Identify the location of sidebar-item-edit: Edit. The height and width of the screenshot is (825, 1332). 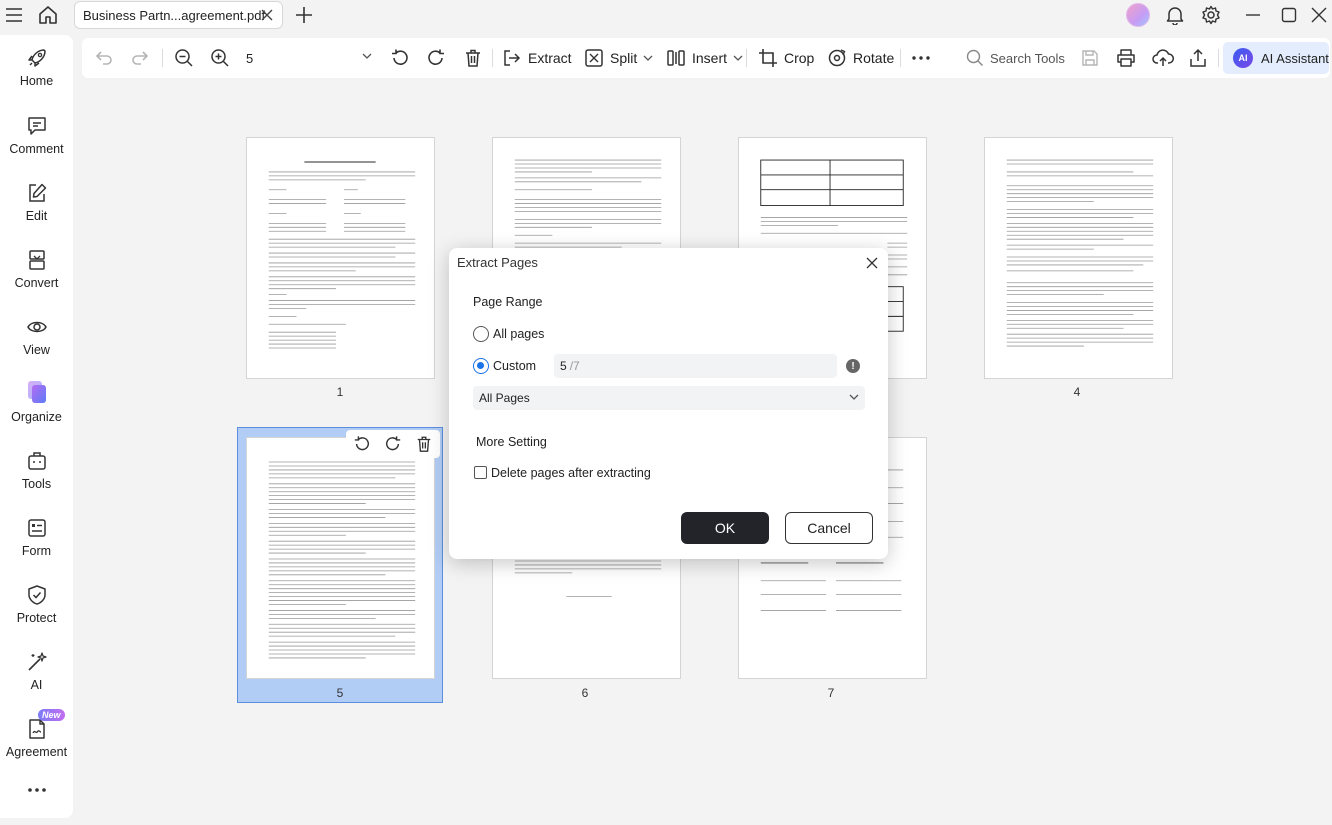
(36, 202).